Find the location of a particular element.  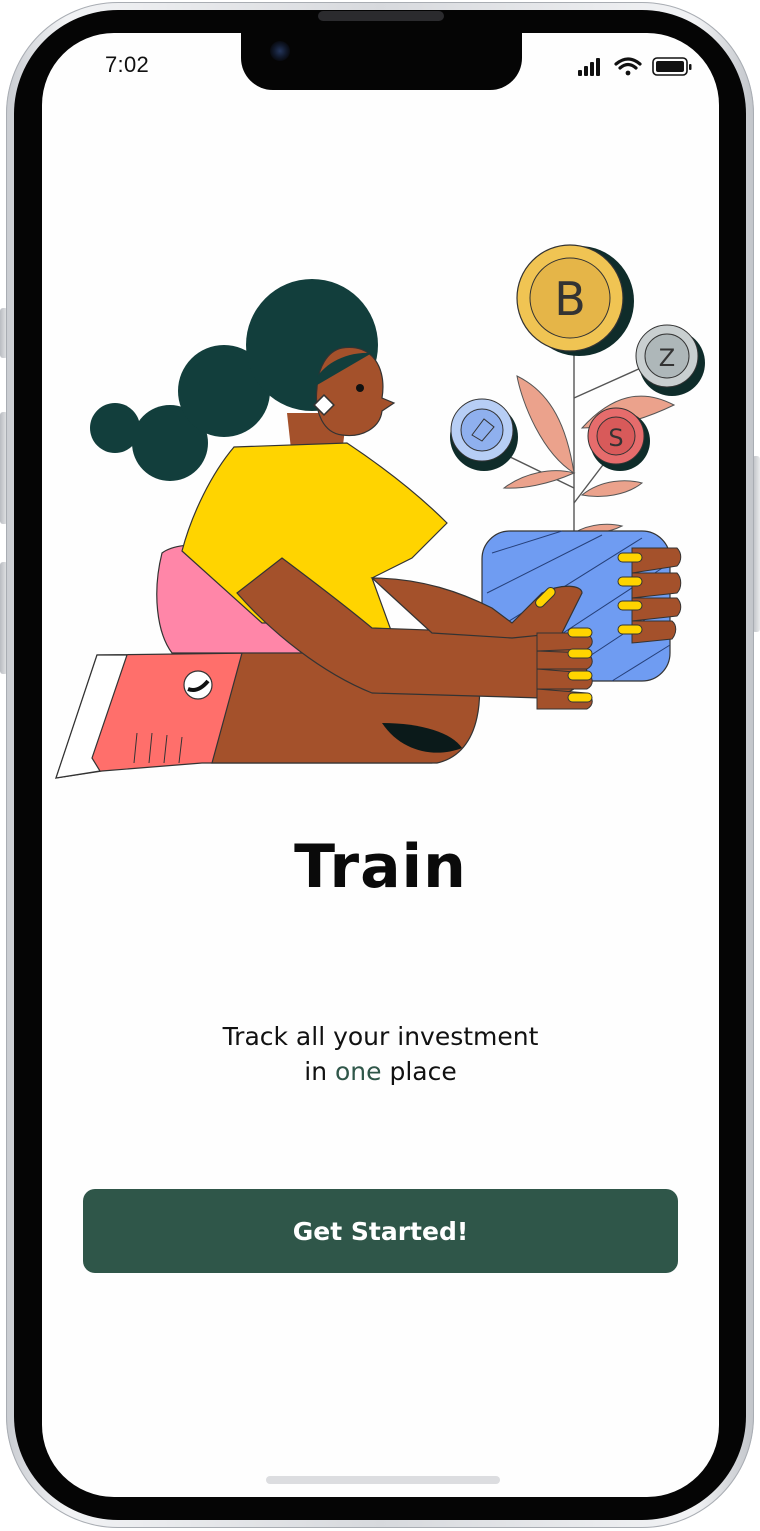

subtitle: Track all your investment in one place is located at coordinates (380, 1054).